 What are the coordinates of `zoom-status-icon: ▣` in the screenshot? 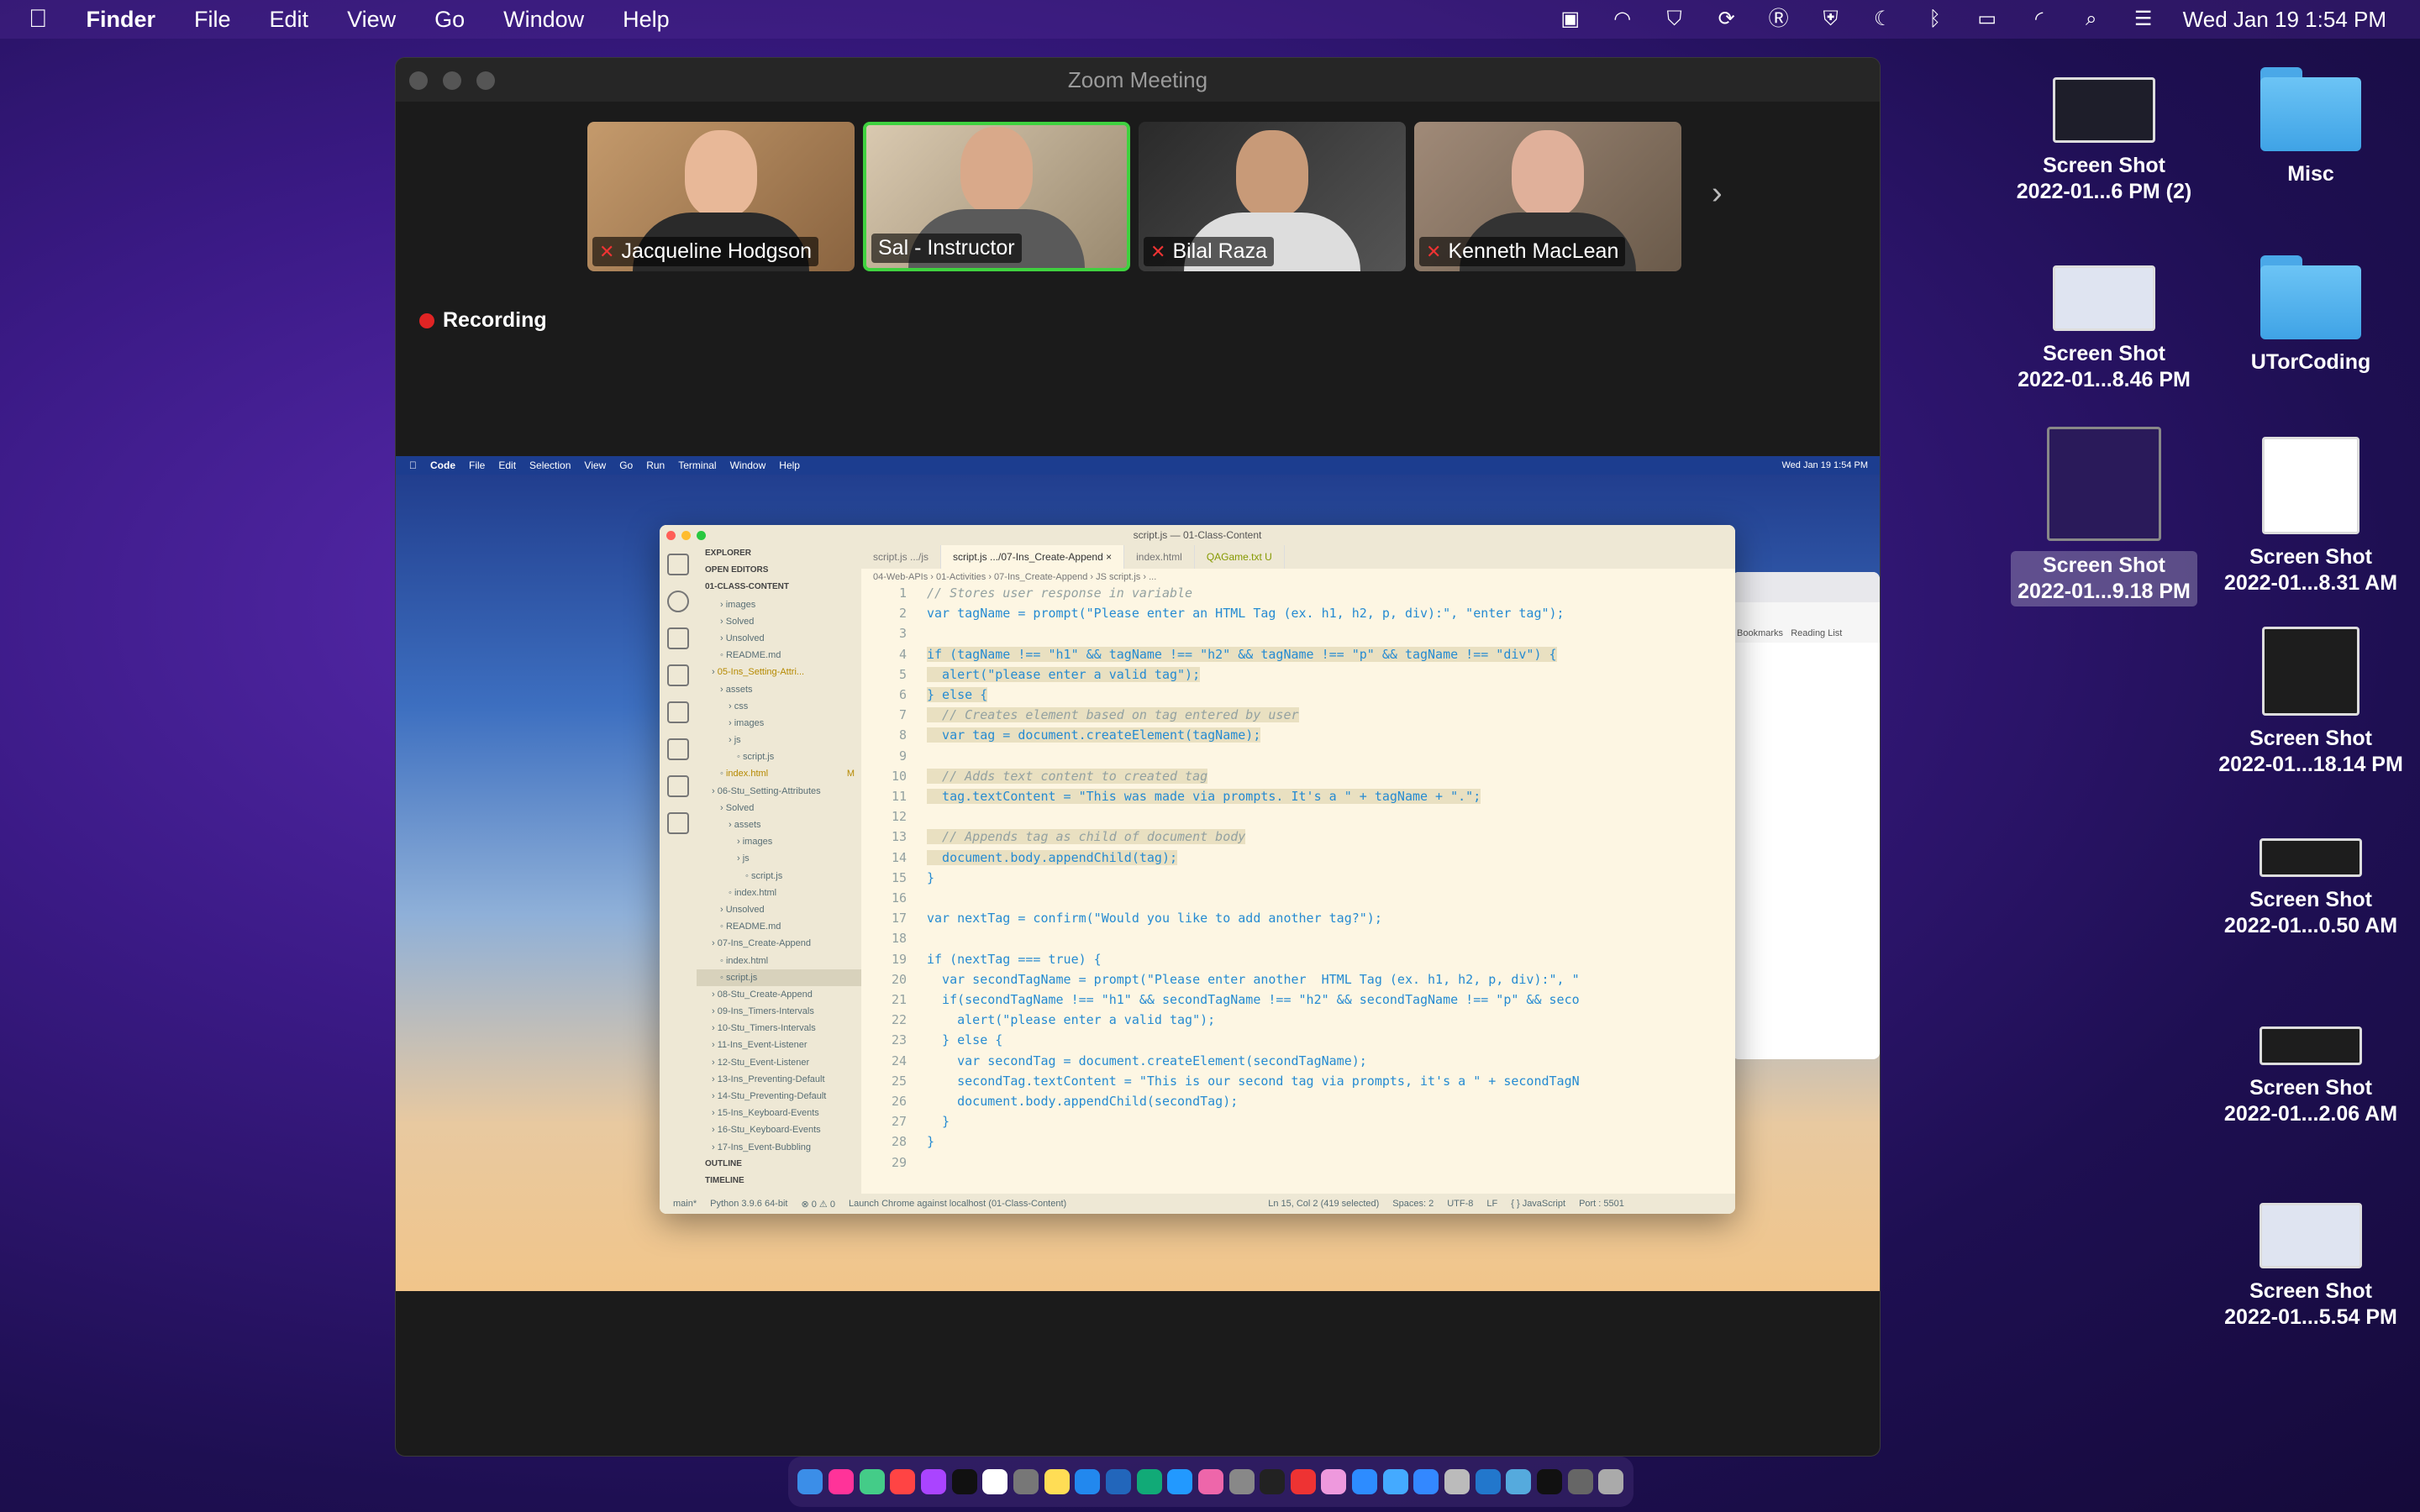 It's located at (1570, 19).